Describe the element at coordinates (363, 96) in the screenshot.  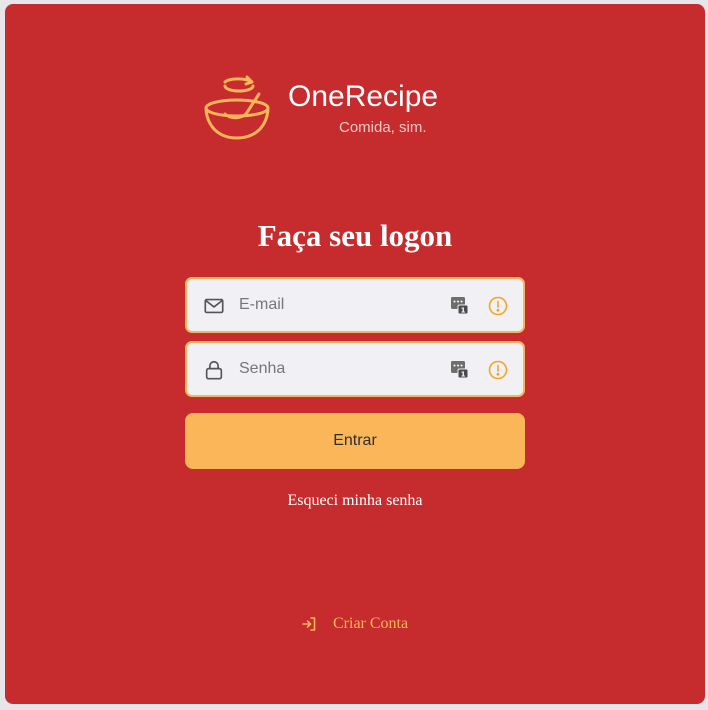
I see `brand-name: OneRecipe` at that location.